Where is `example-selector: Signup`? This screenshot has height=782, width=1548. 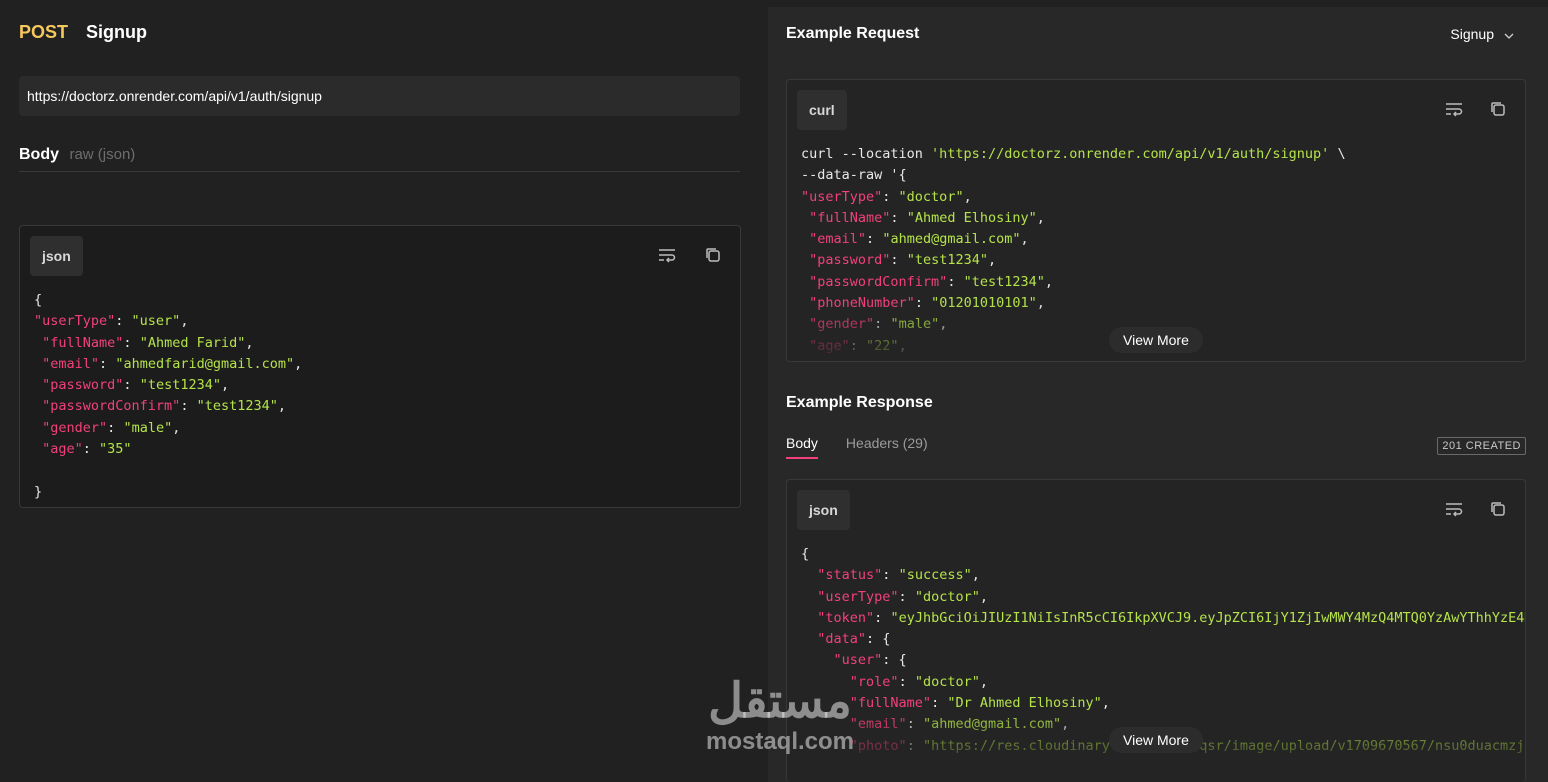 example-selector: Signup is located at coordinates (1482, 34).